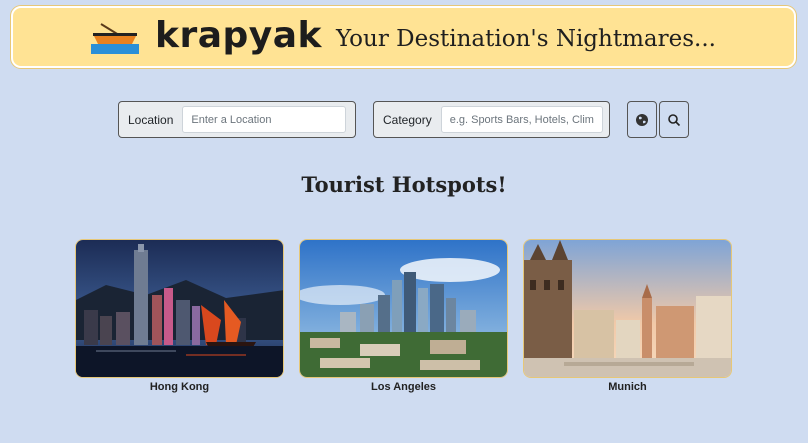 This screenshot has height=443, width=808. Describe the element at coordinates (403, 308) in the screenshot. I see `los-angeles-photo` at that location.